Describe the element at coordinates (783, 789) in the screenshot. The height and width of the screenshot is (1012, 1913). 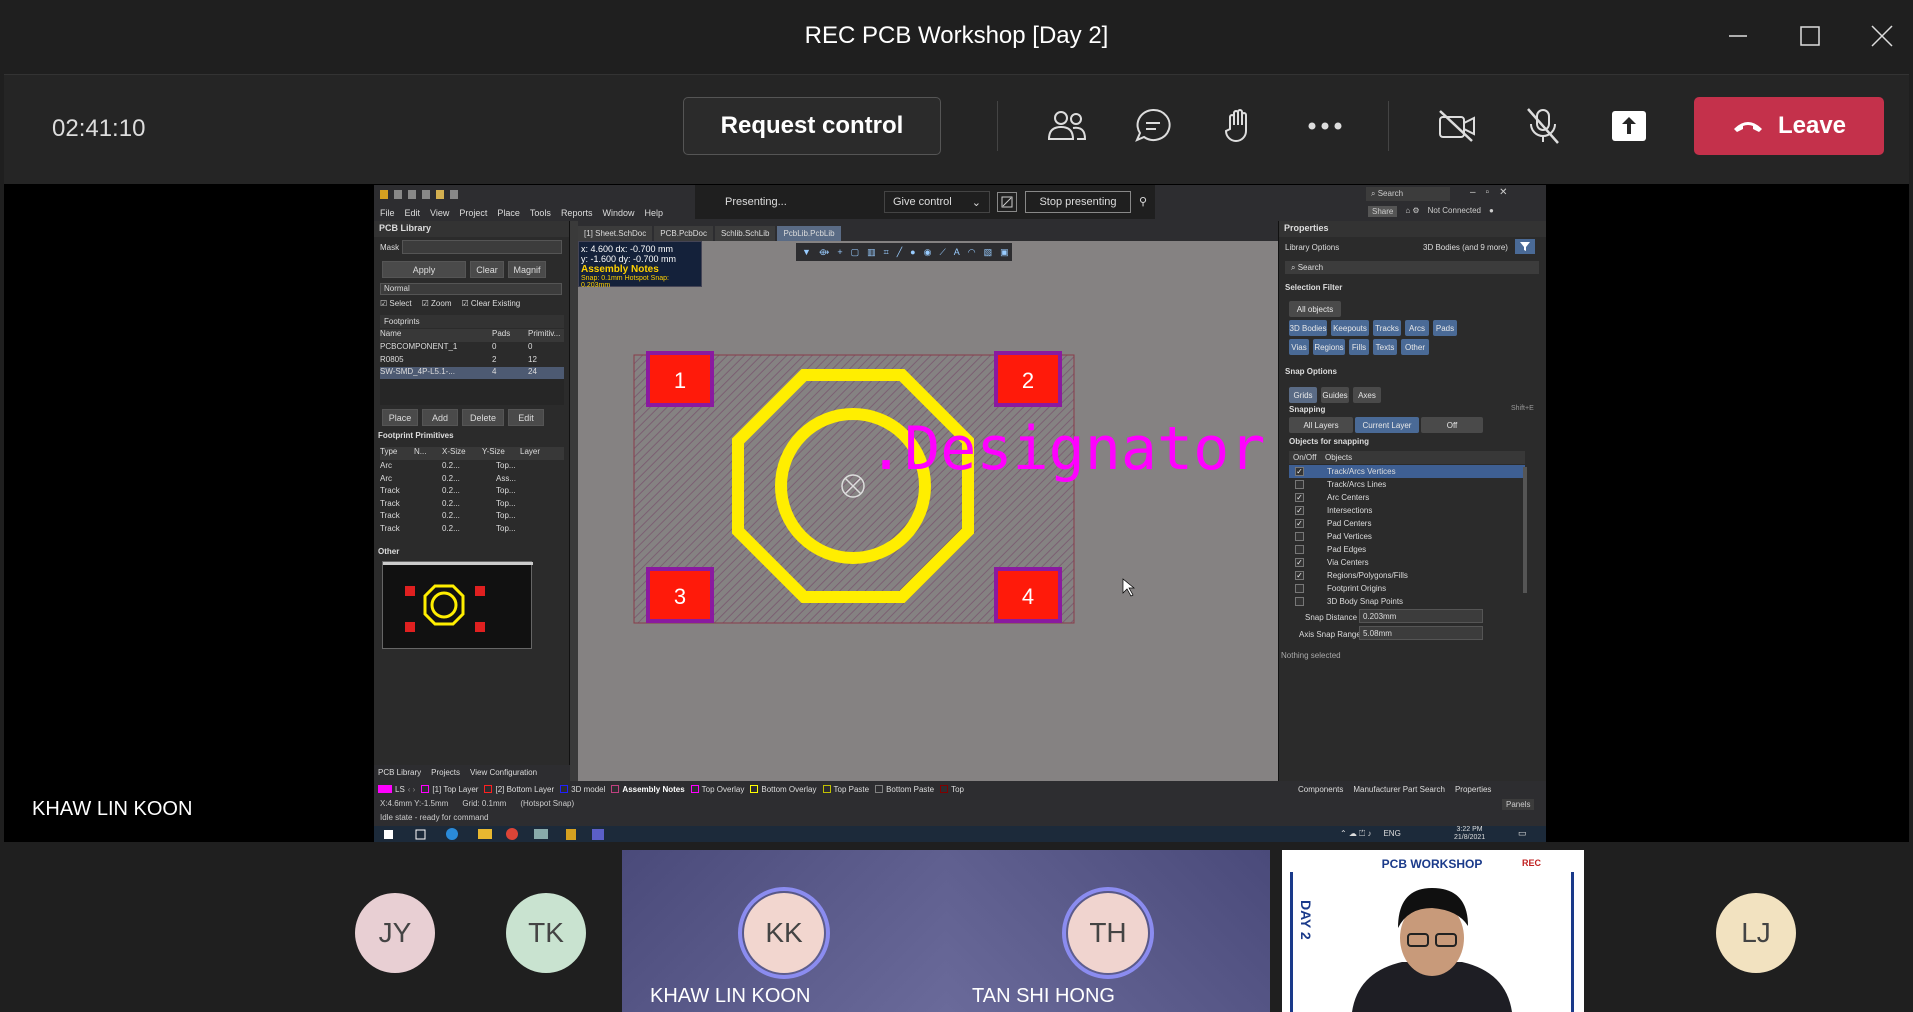
I see `layer-tab: Bottom Overlay` at that location.